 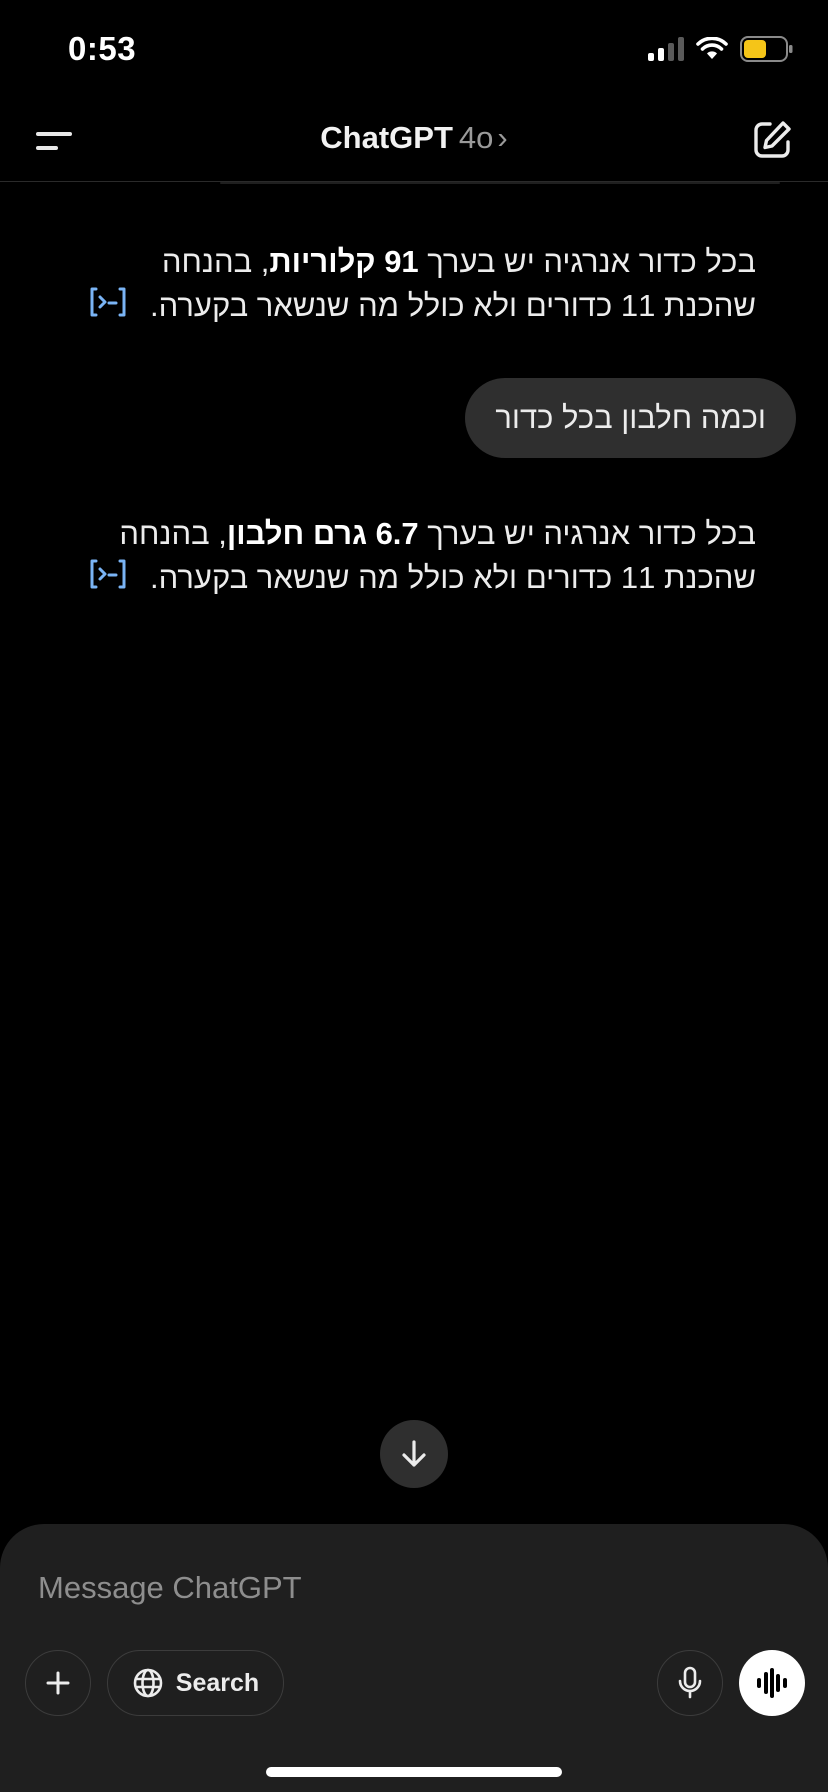 I want to click on edit-icon, so click(x=772, y=140).